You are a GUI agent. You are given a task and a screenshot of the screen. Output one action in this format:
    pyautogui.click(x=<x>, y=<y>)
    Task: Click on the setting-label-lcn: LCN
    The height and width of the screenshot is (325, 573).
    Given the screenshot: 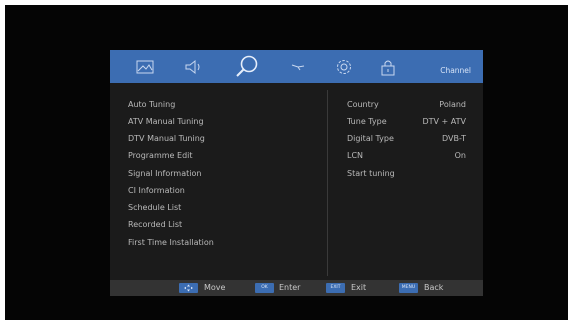 What is the action you would take?
    pyautogui.click(x=355, y=155)
    